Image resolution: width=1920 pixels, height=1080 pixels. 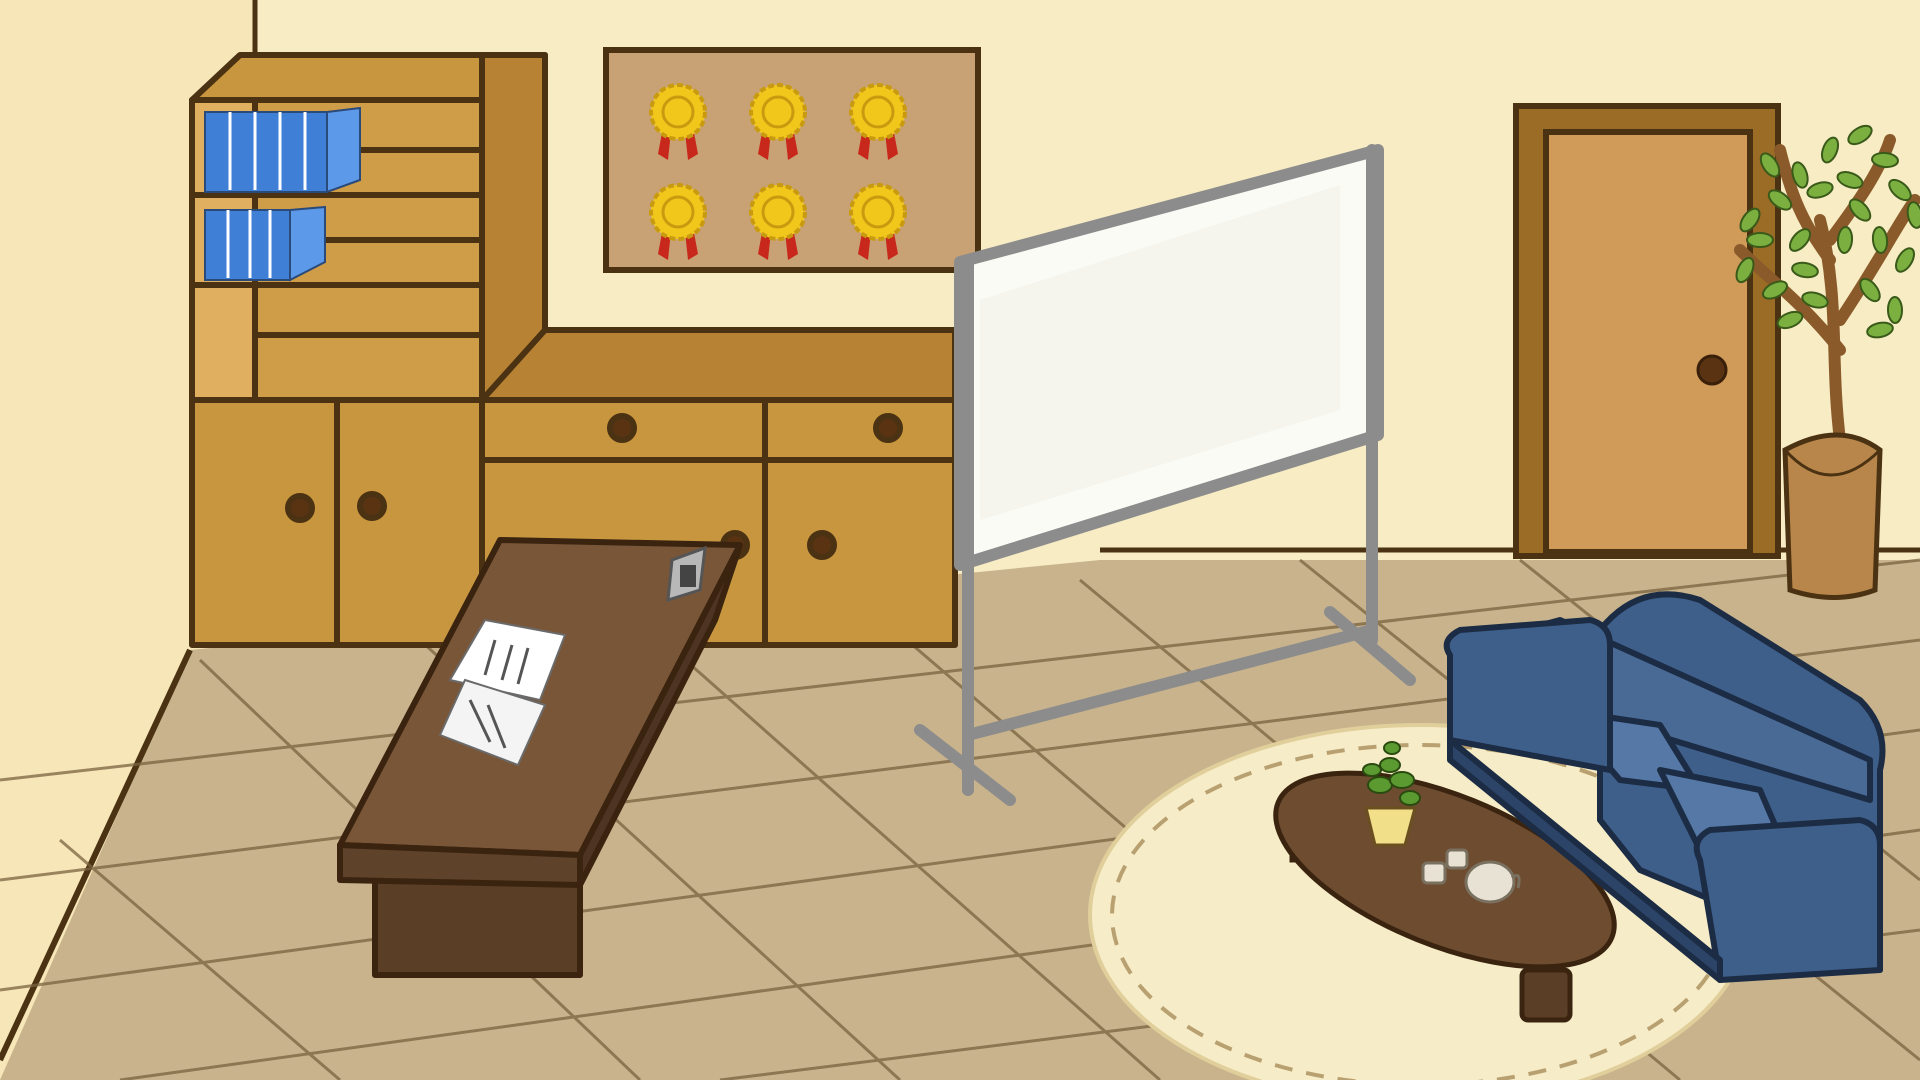 What do you see at coordinates (1647, 331) in the screenshot?
I see `door` at bounding box center [1647, 331].